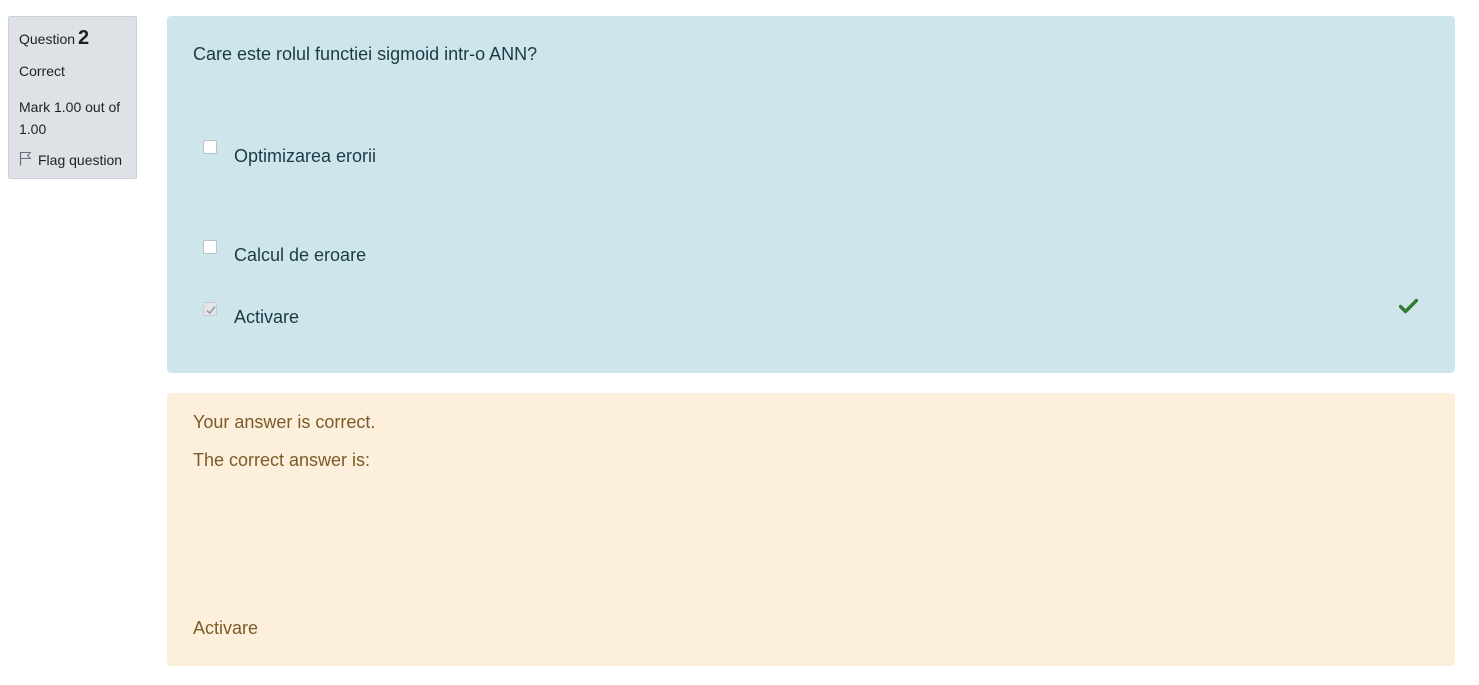  What do you see at coordinates (70, 118) in the screenshot?
I see `question-grade: Mark 1.00 out of 1.00` at bounding box center [70, 118].